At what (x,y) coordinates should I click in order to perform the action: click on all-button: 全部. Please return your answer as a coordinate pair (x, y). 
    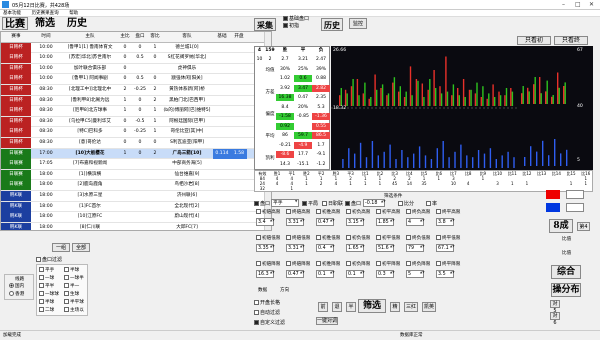
    Looking at the image, I should click on (81, 247).